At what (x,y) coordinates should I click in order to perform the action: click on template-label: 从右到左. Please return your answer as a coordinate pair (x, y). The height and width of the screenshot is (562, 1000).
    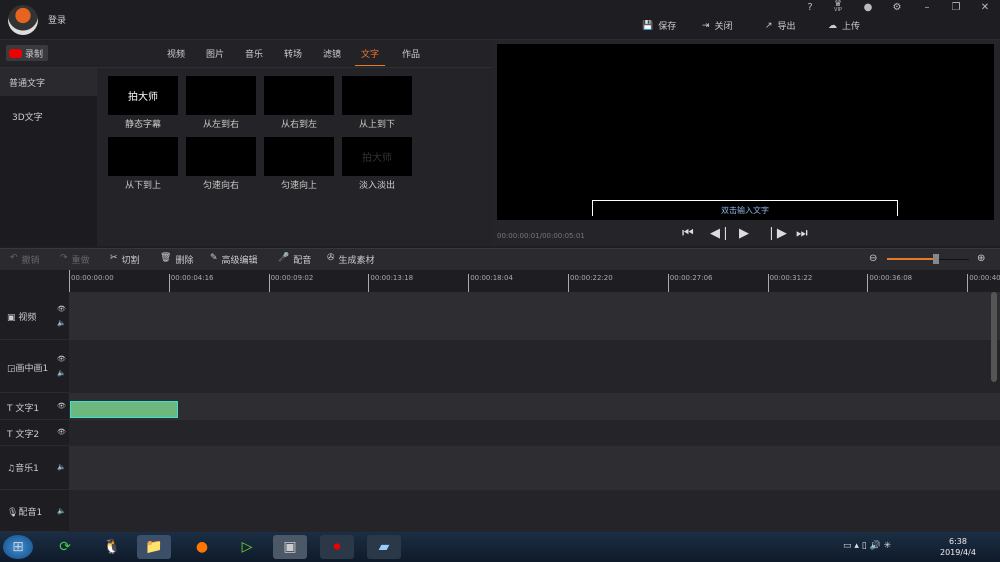
    Looking at the image, I should click on (298, 125).